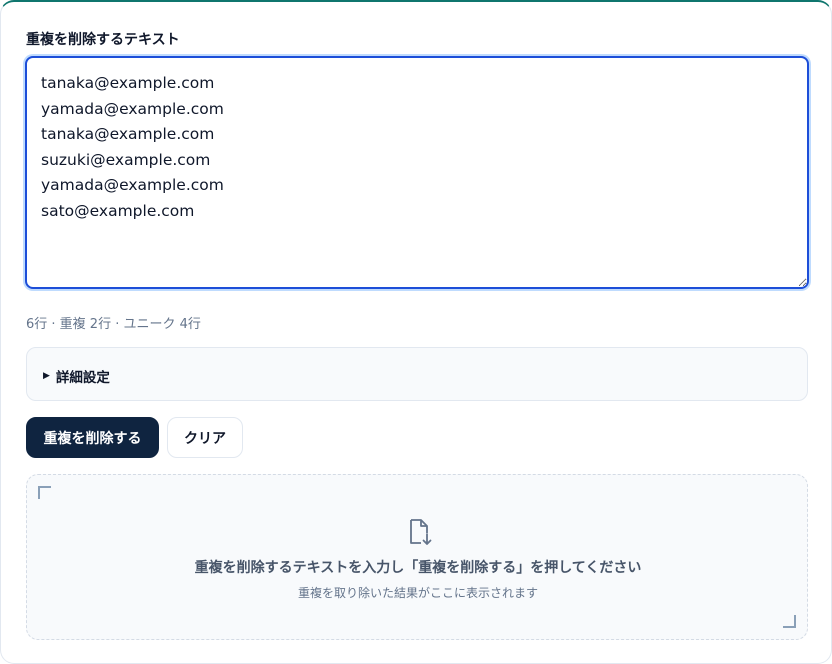 The height and width of the screenshot is (664, 832). Describe the element at coordinates (92, 437) in the screenshot. I see `dedupe-button: 重複を削除する` at that location.